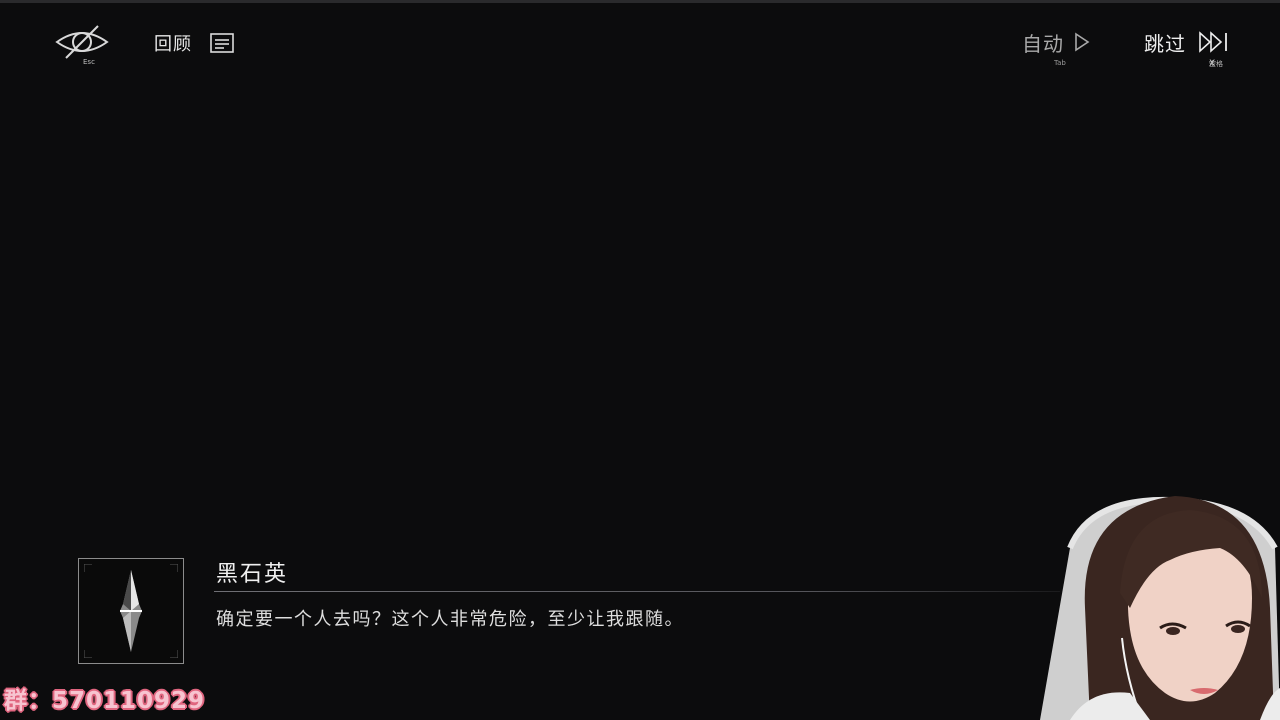 The height and width of the screenshot is (720, 1280). I want to click on auto-play-button: 自动 Tab, so click(1062, 49).